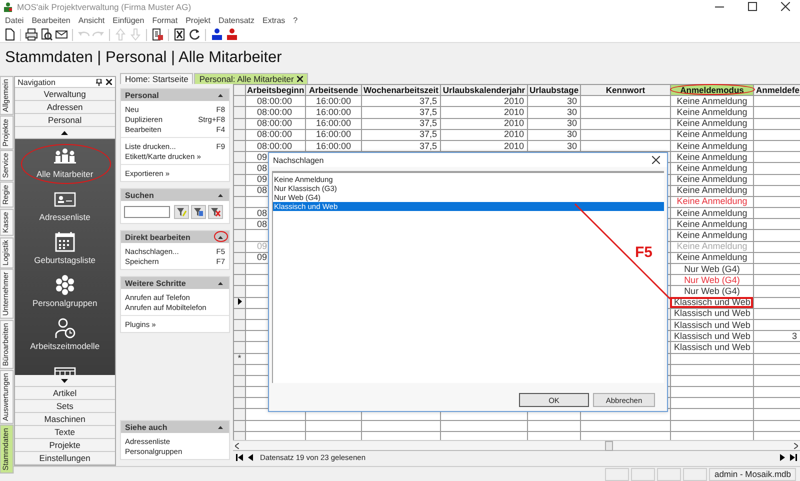 The image size is (800, 481). Describe the element at coordinates (793, 457) in the screenshot. I see `last-record-icon` at that location.